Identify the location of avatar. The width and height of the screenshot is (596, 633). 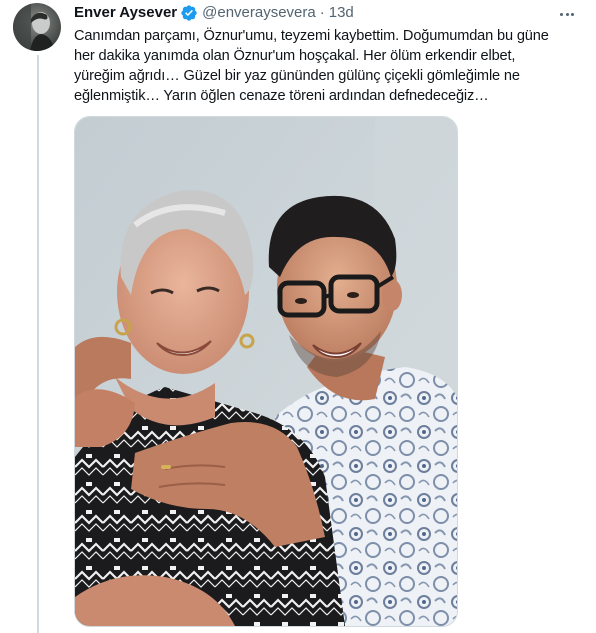
(37, 27).